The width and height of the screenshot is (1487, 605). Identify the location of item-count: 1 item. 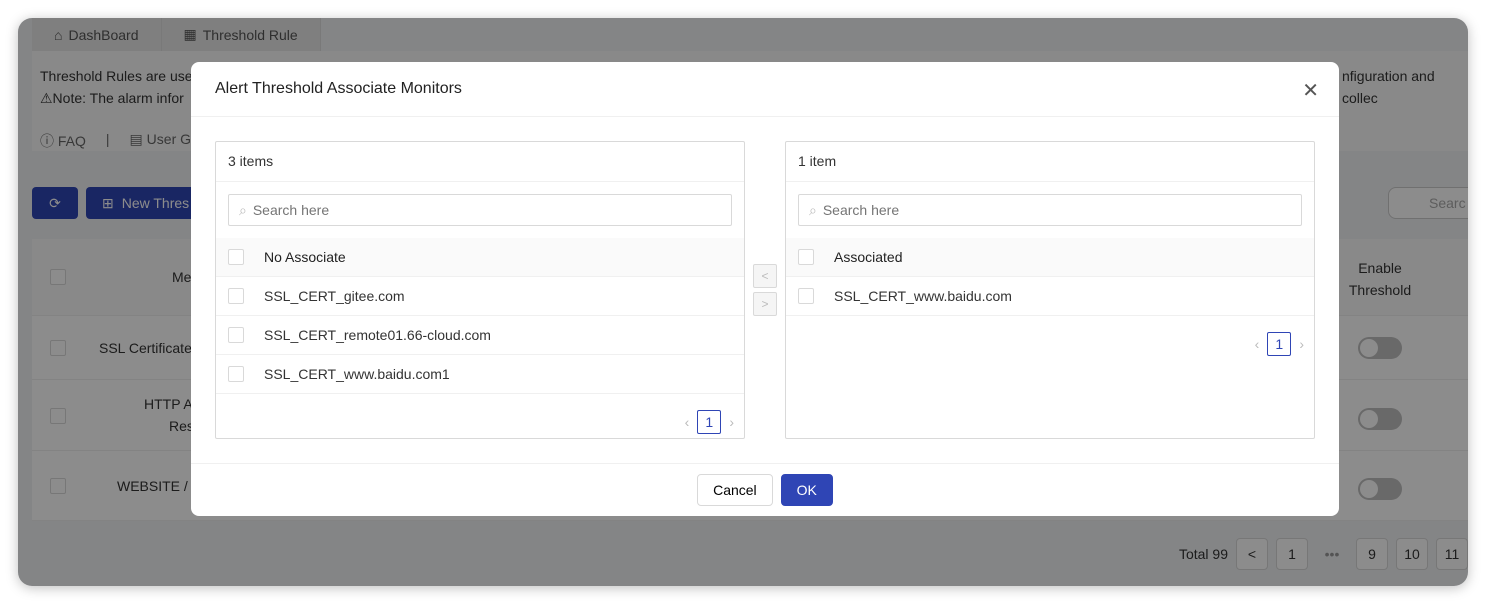
(1050, 162).